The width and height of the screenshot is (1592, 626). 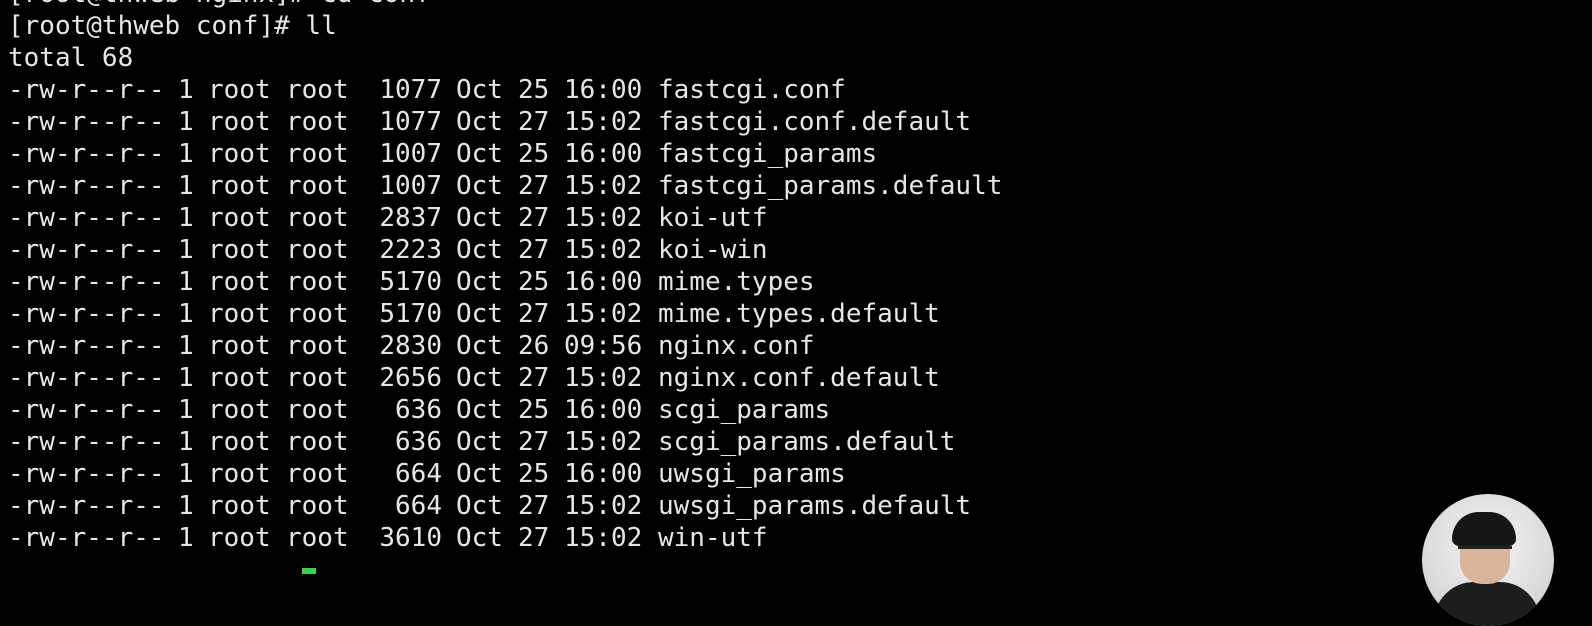 What do you see at coordinates (752, 474) in the screenshot?
I see `file-name: uwsgi_params` at bounding box center [752, 474].